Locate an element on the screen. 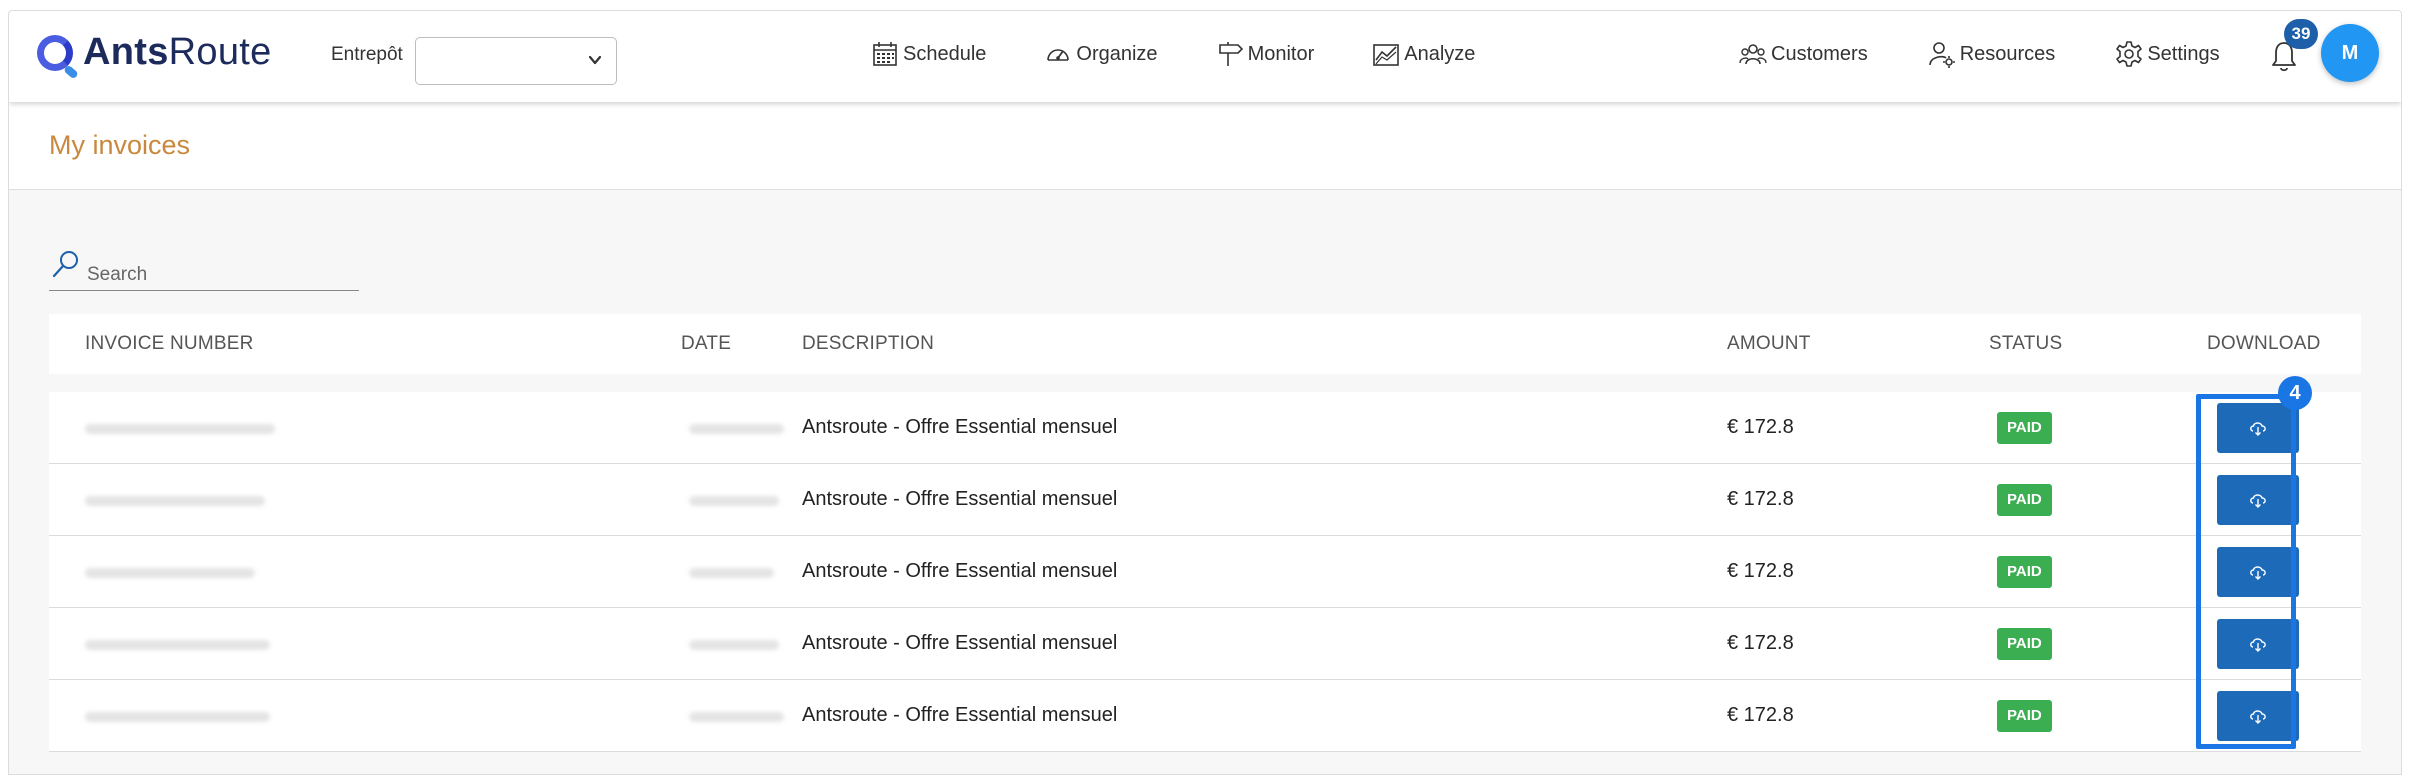 This screenshot has width=2410, height=775. chart-icon is located at coordinates (1386, 55).